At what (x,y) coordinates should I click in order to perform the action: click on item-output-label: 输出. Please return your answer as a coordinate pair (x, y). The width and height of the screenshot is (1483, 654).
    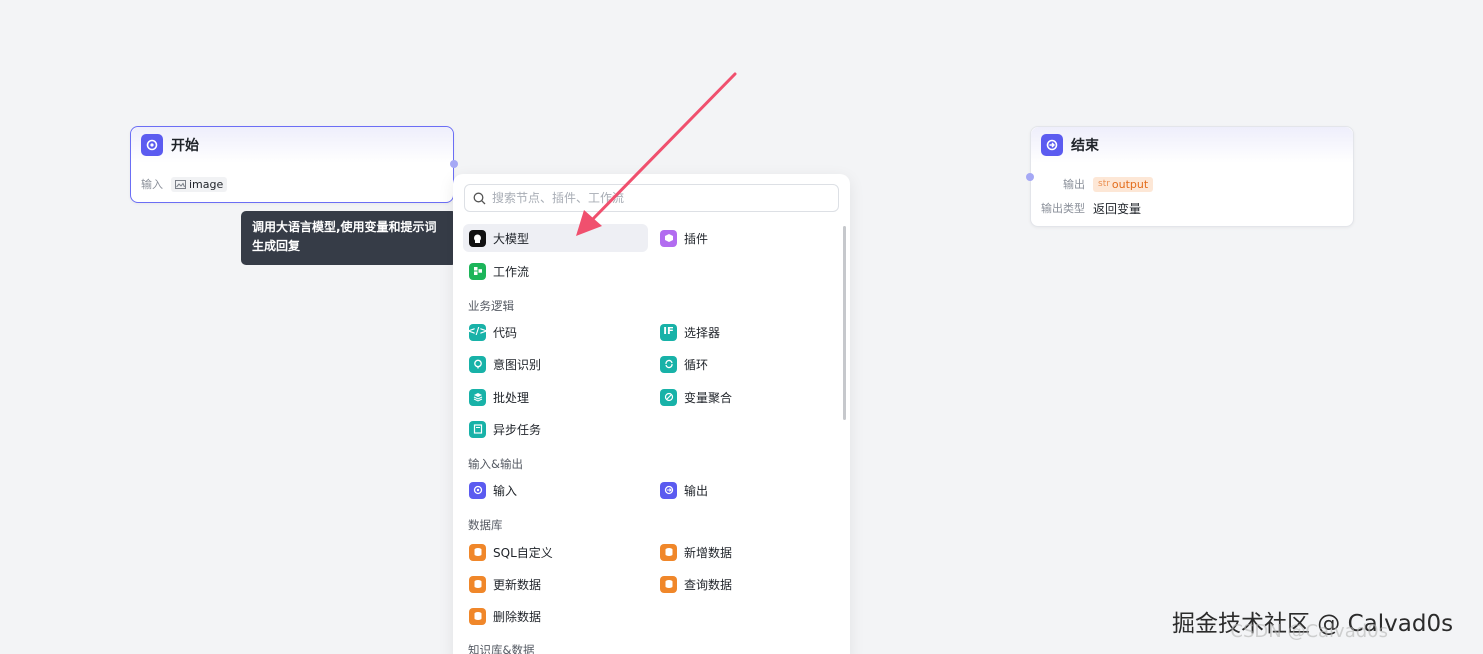
    Looking at the image, I should click on (696, 490).